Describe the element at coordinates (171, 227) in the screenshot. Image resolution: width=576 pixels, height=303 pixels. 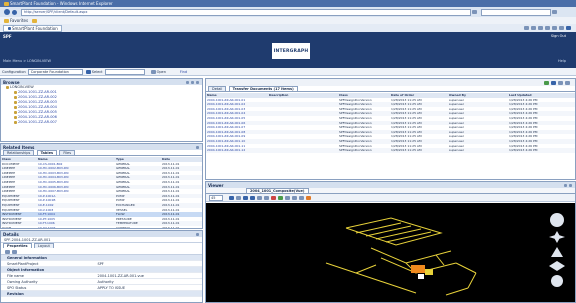
I see `table-cell: 2013-11-01` at that location.